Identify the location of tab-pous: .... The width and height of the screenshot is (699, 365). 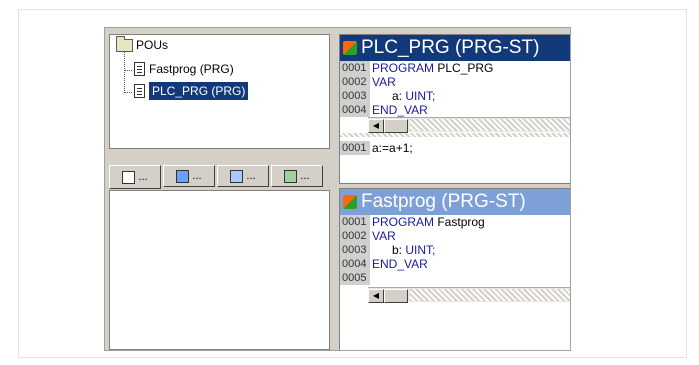
(135, 177).